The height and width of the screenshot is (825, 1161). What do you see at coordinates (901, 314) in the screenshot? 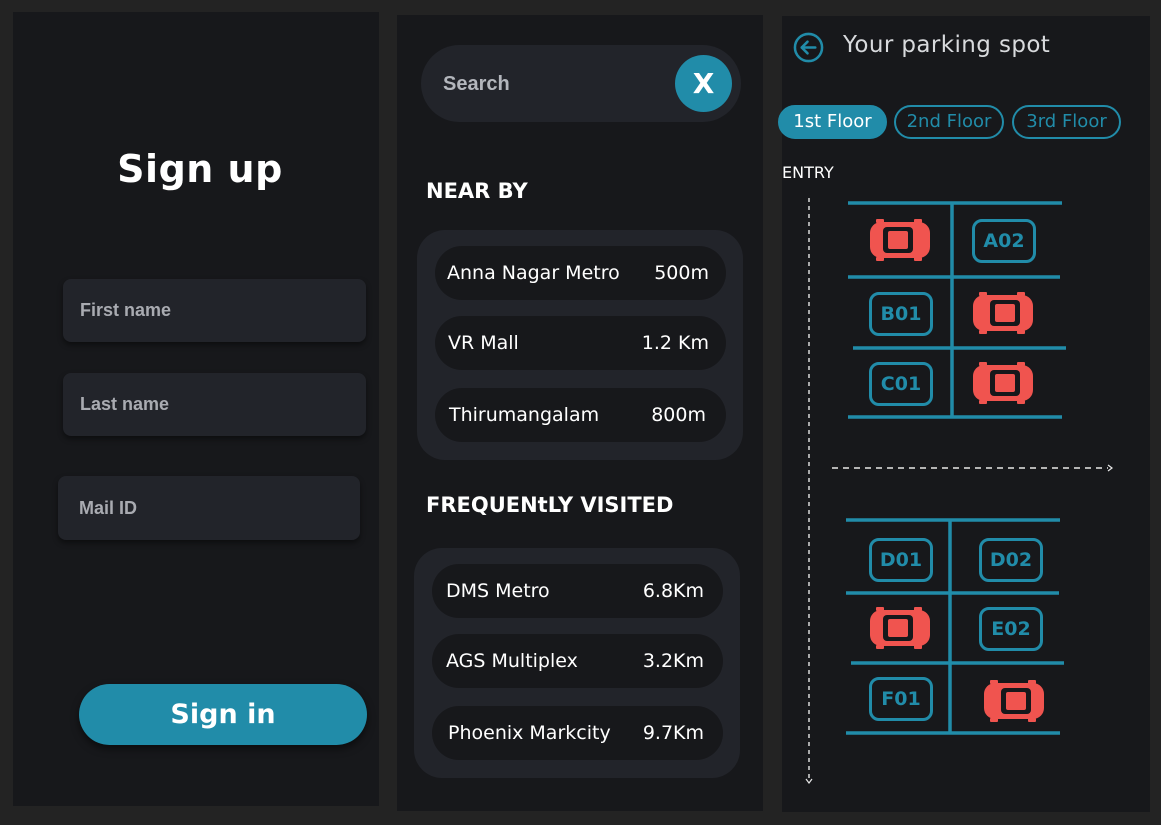
I see `parking-spot: B01` at bounding box center [901, 314].